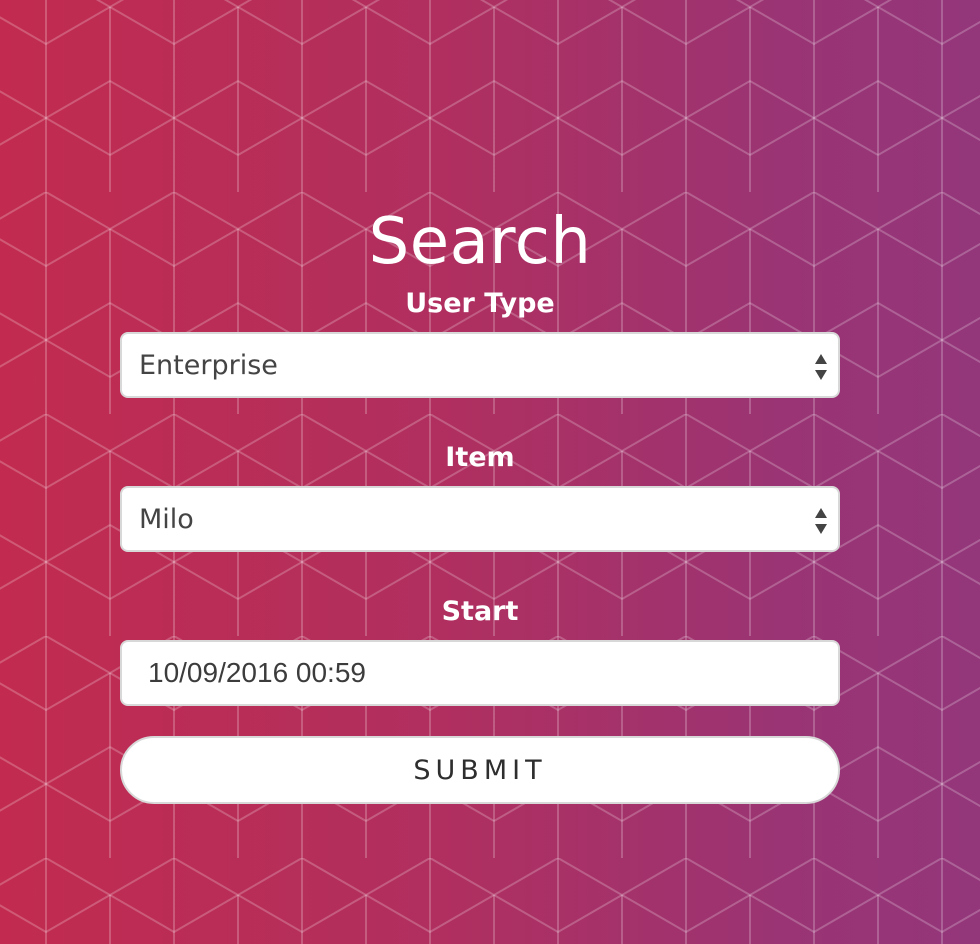 The height and width of the screenshot is (944, 980). Describe the element at coordinates (208, 365) in the screenshot. I see `user-type-value: Enterprise` at that location.